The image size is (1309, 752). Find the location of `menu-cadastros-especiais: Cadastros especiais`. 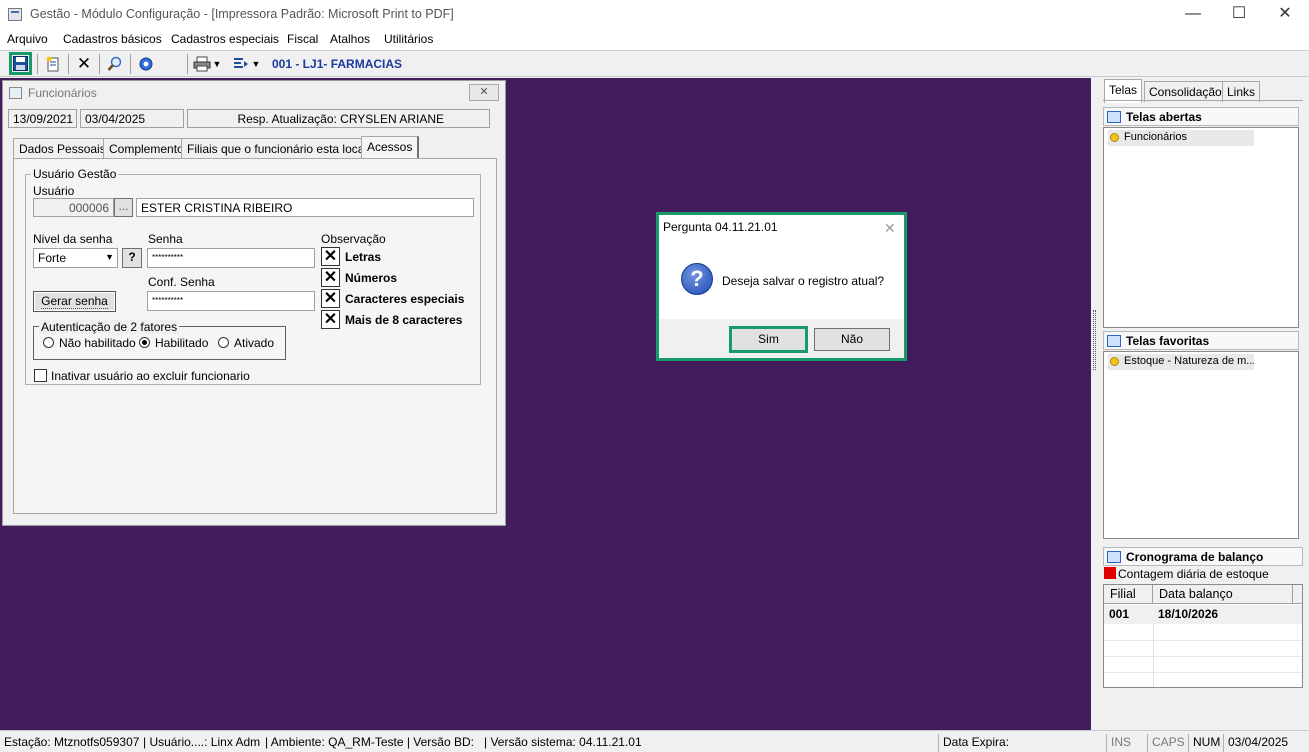

menu-cadastros-especiais: Cadastros especiais is located at coordinates (225, 39).